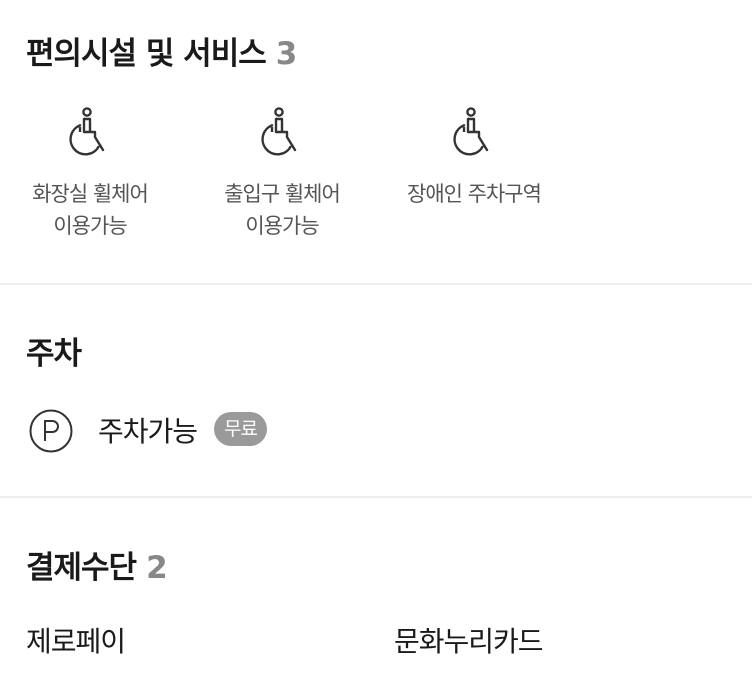 This screenshot has width=752, height=696. Describe the element at coordinates (90, 210) in the screenshot. I see `facility-label: 화장실 휠체어 이용가능` at that location.